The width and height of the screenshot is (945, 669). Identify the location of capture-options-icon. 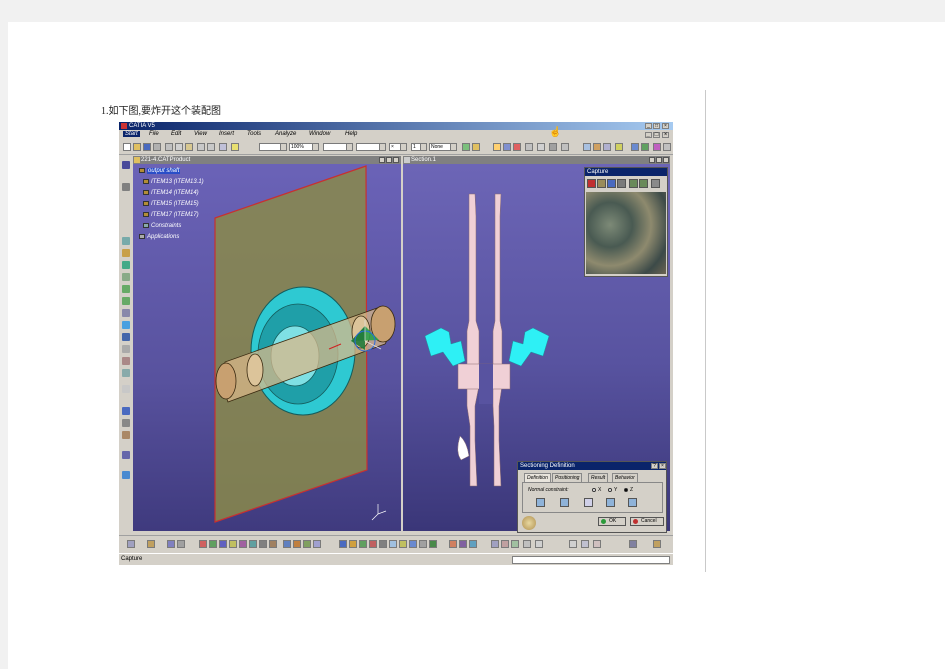
(621, 183).